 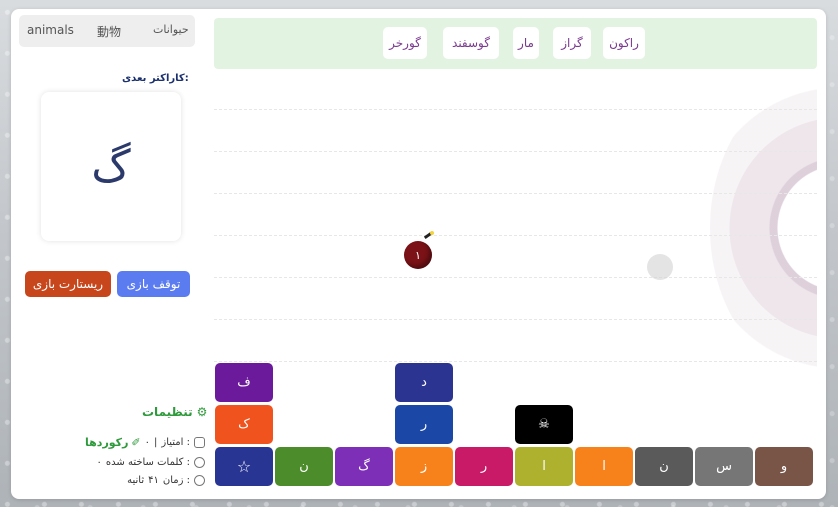 I want to click on target-word: مار, so click(x=526, y=43).